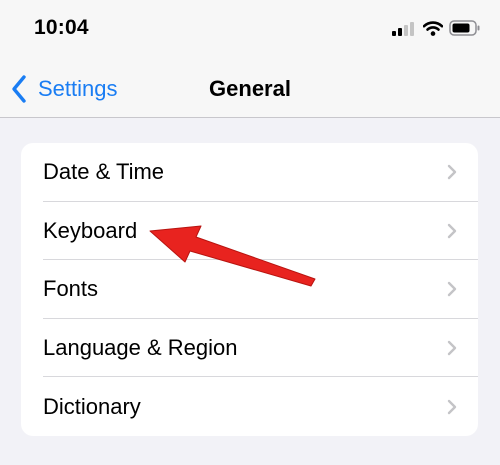 Image resolution: width=500 pixels, height=465 pixels. What do you see at coordinates (249, 406) in the screenshot?
I see `list-item-dictionary: Dictionary` at bounding box center [249, 406].